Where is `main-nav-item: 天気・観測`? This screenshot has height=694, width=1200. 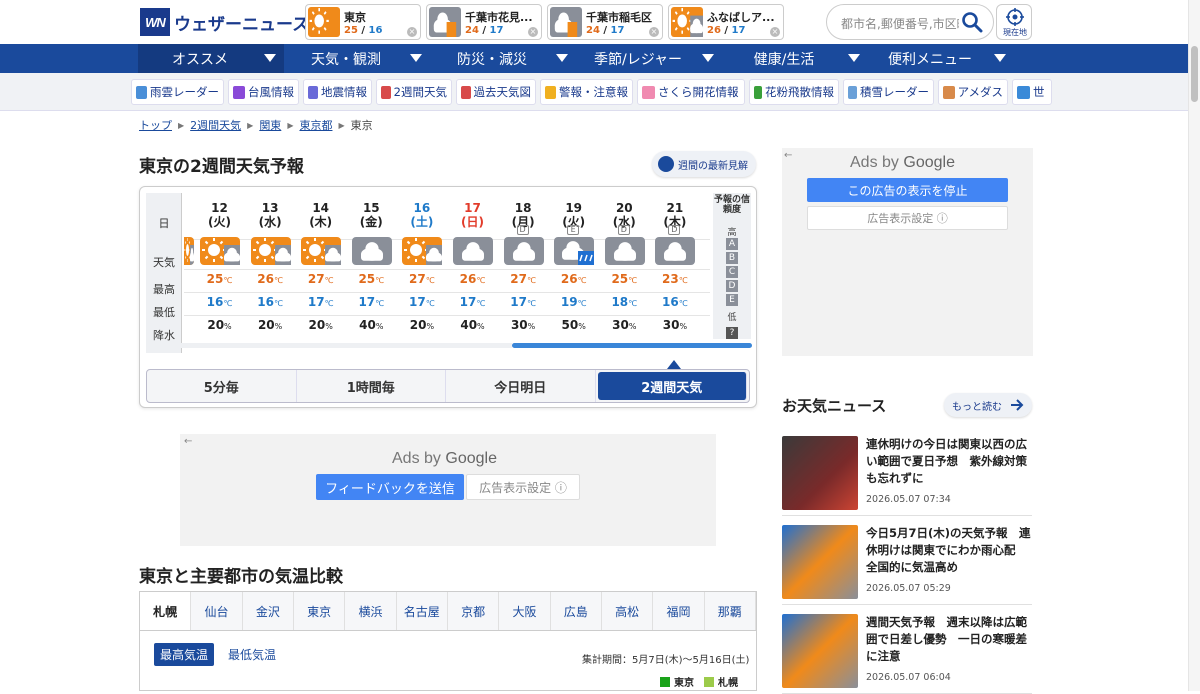 main-nav-item: 天気・観測 is located at coordinates (357, 58).